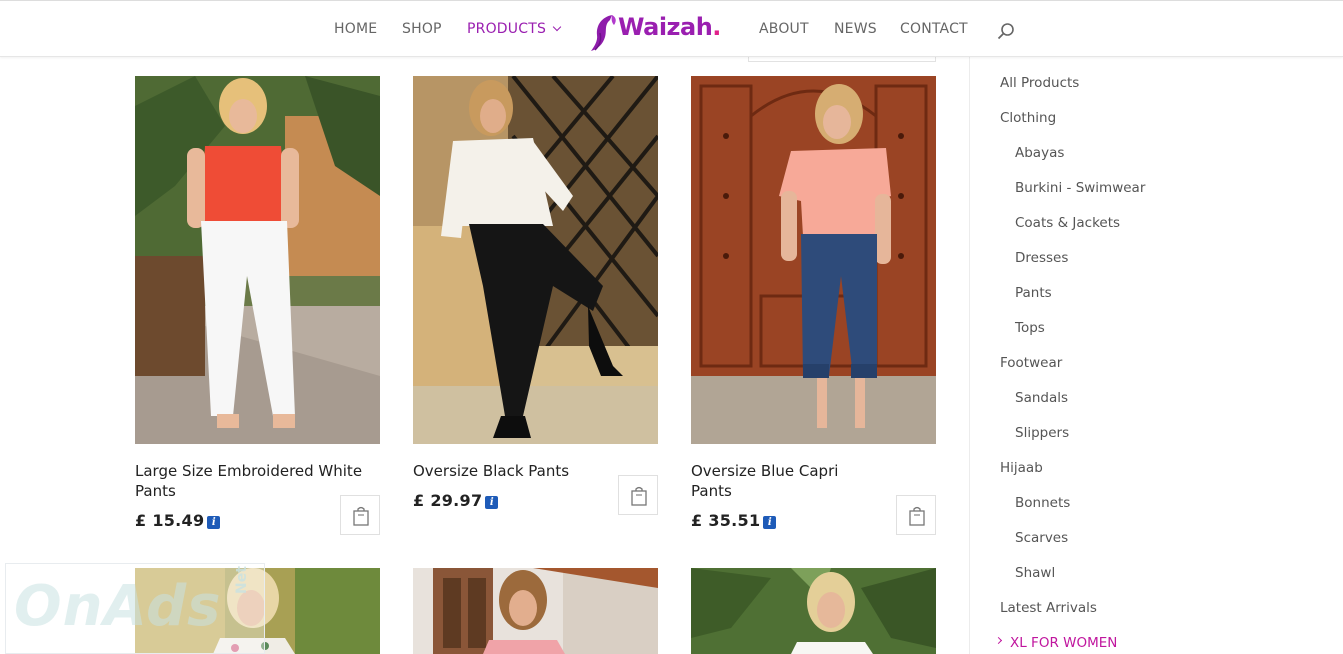 Image resolution: width=1343 pixels, height=654 pixels. Describe the element at coordinates (456, 500) in the screenshot. I see `product-price: £ 29.97 i` at that location.